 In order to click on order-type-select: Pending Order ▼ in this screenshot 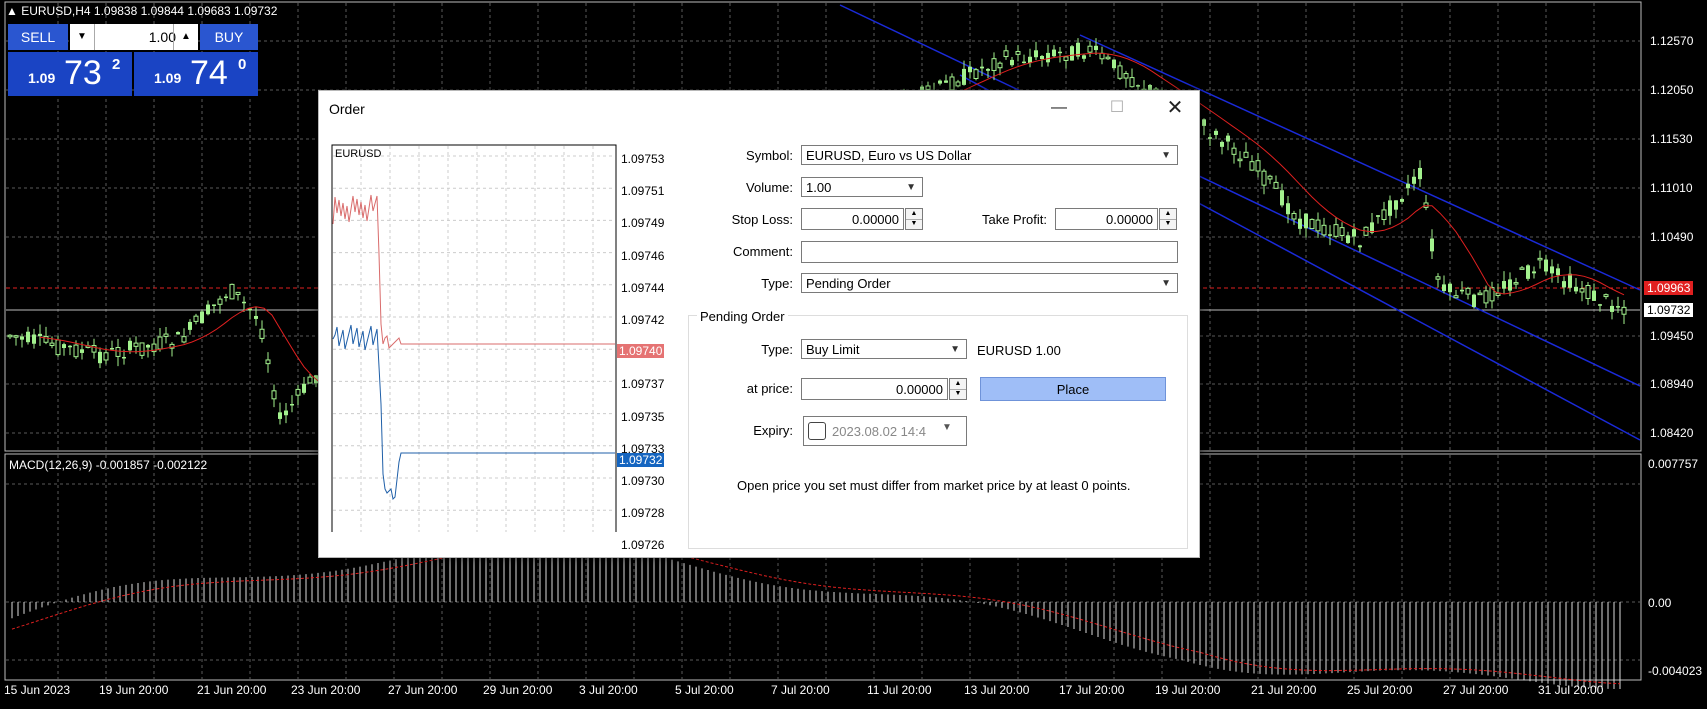, I will do `click(989, 283)`.